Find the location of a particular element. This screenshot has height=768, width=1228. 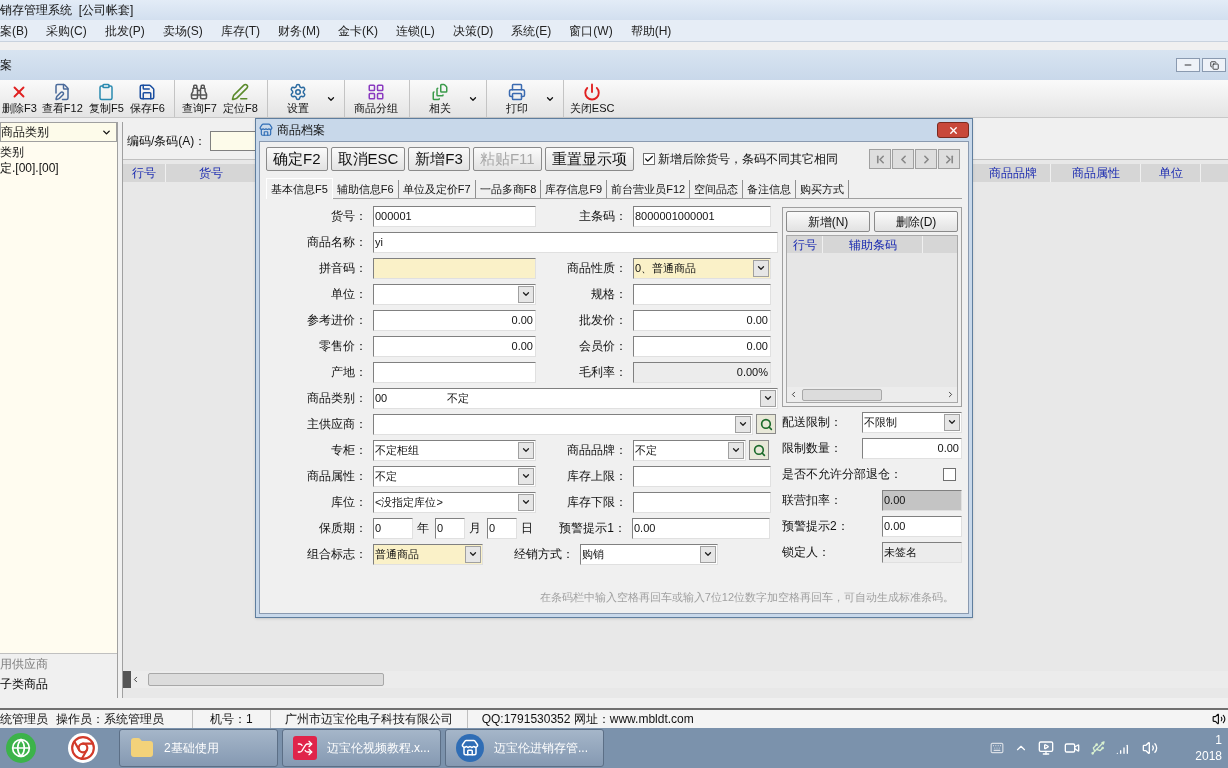

dialog-button: 确定F2 is located at coordinates (297, 159).